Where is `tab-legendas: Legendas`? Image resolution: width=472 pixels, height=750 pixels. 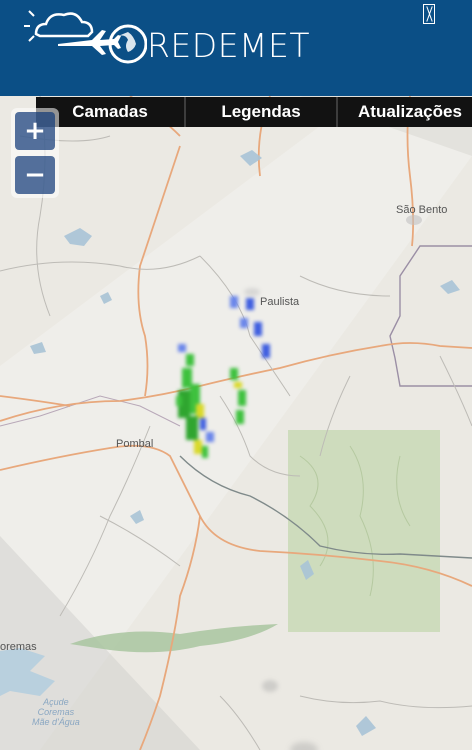
tab-legendas: Legendas is located at coordinates (262, 112).